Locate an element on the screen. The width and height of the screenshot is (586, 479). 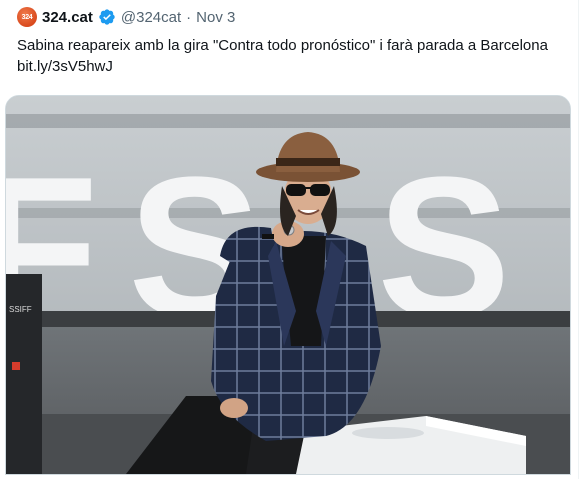
tweet-link: bit.ly/3sV5hwJ is located at coordinates (65, 66).